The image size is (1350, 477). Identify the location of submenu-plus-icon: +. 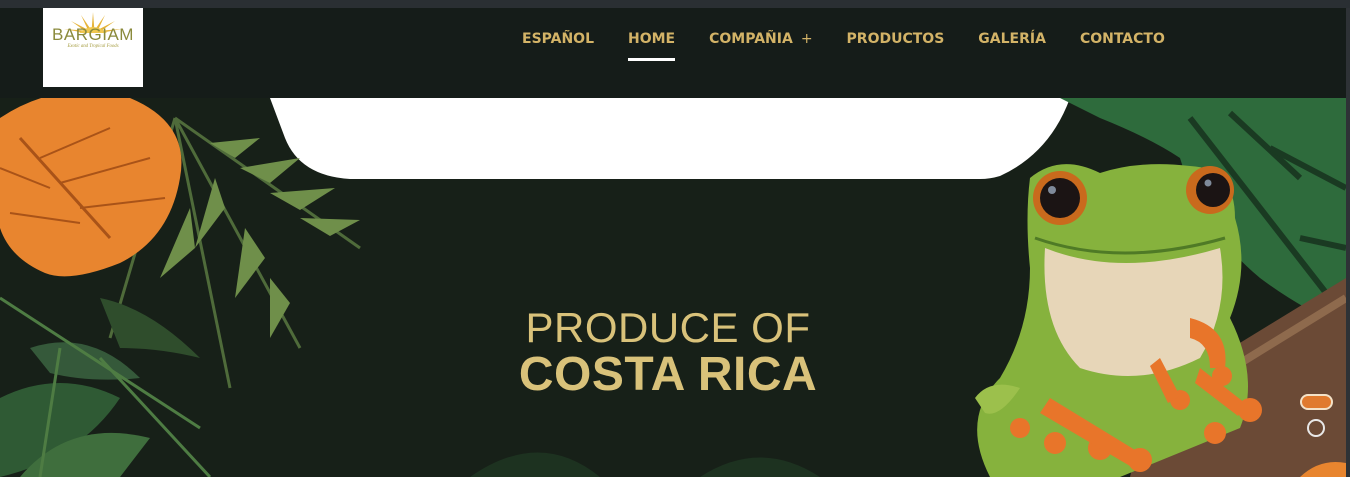
(807, 39).